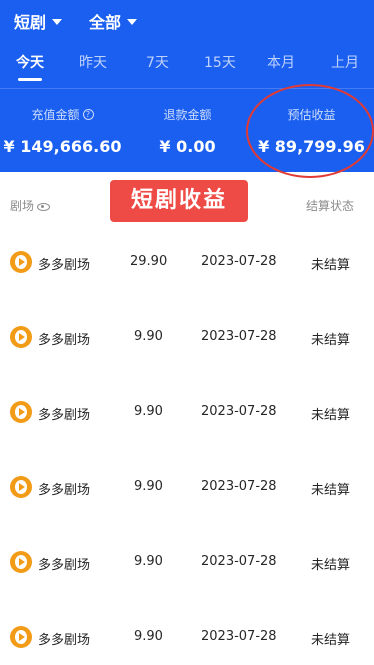  I want to click on refund-label: 退款金额, so click(187, 115).